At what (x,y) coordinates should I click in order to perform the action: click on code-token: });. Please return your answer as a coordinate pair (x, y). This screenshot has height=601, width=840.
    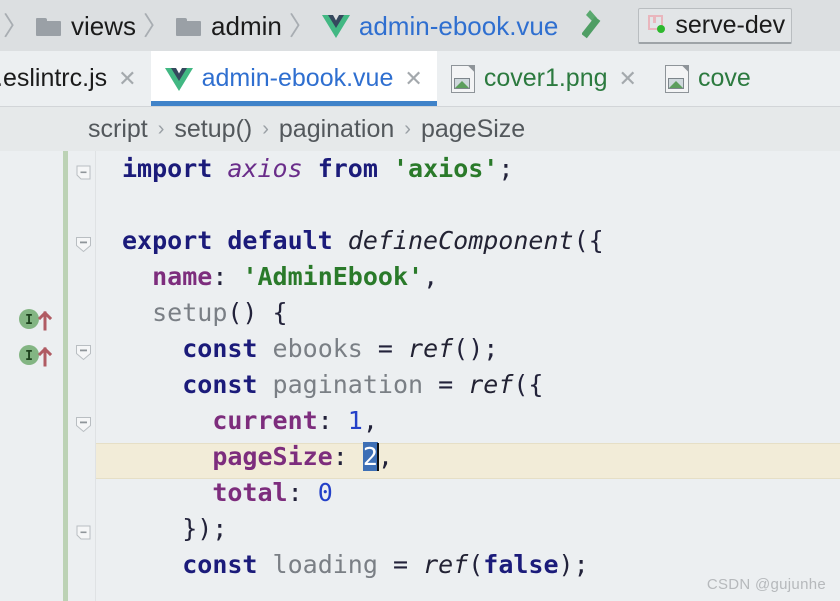
    Looking at the image, I should click on (175, 528).